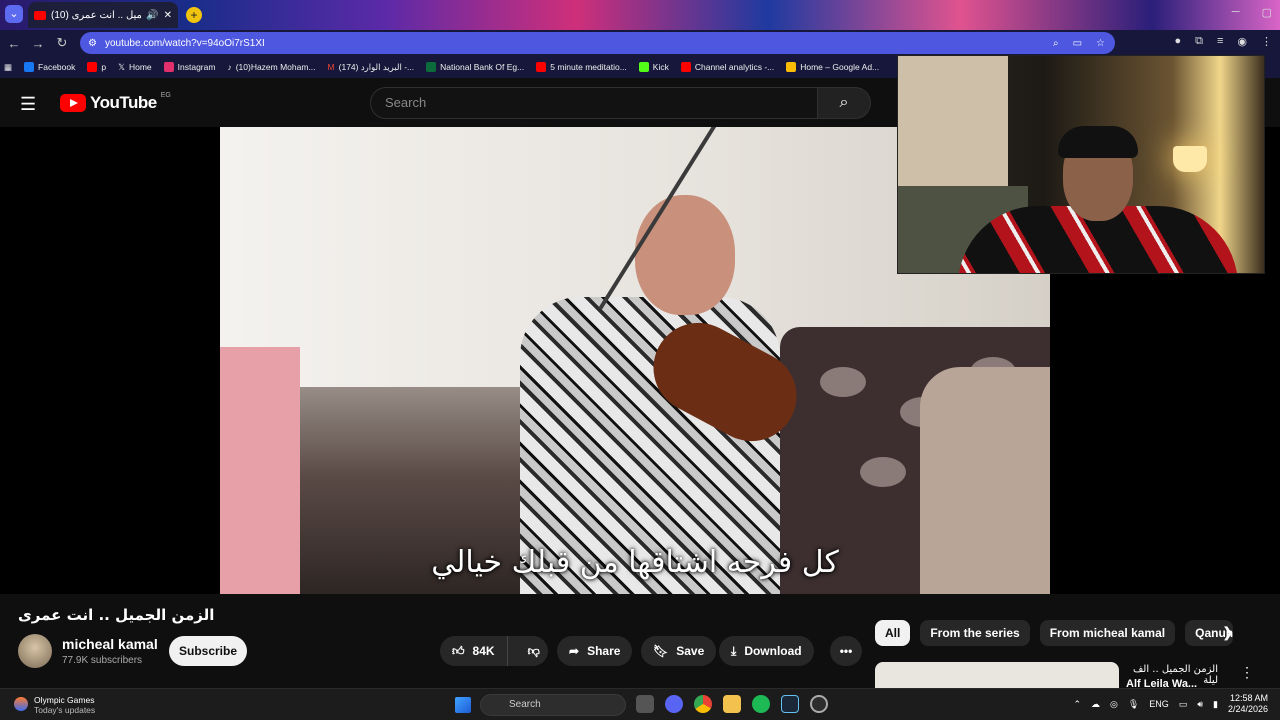  Describe the element at coordinates (208, 651) in the screenshot. I see `subscribe-button: Subscribe` at that location.